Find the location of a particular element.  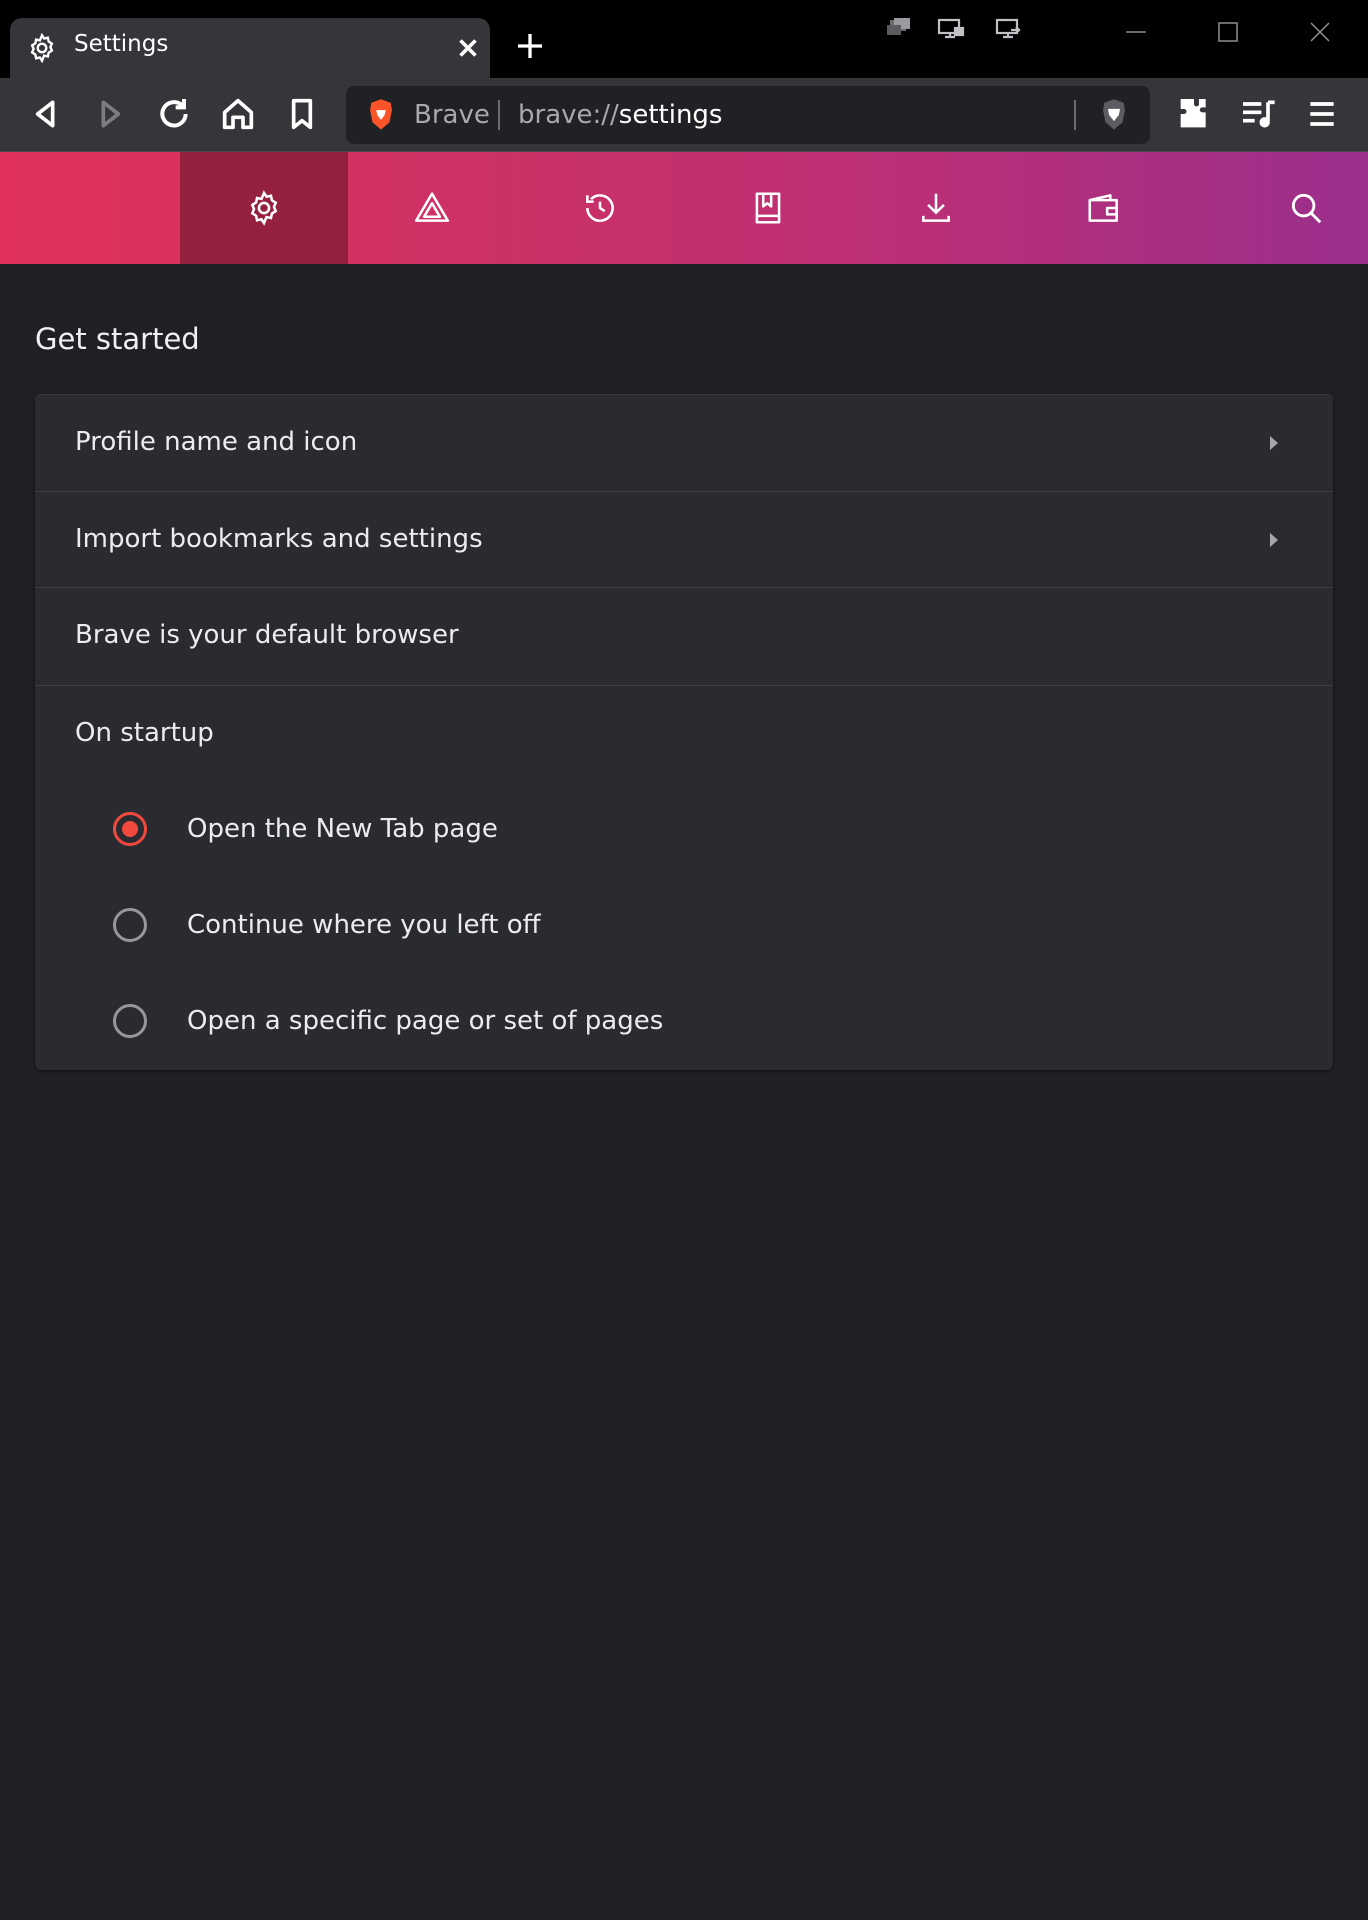

url-text: brave://settings is located at coordinates (620, 115).